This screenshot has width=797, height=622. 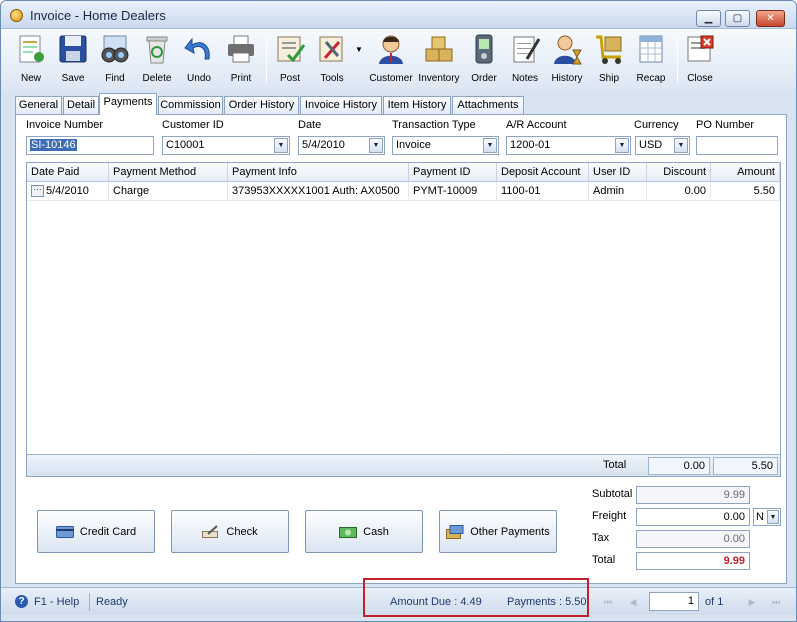 What do you see at coordinates (359, 49) in the screenshot?
I see `tools-dropdown-arrow-icon: ▼` at bounding box center [359, 49].